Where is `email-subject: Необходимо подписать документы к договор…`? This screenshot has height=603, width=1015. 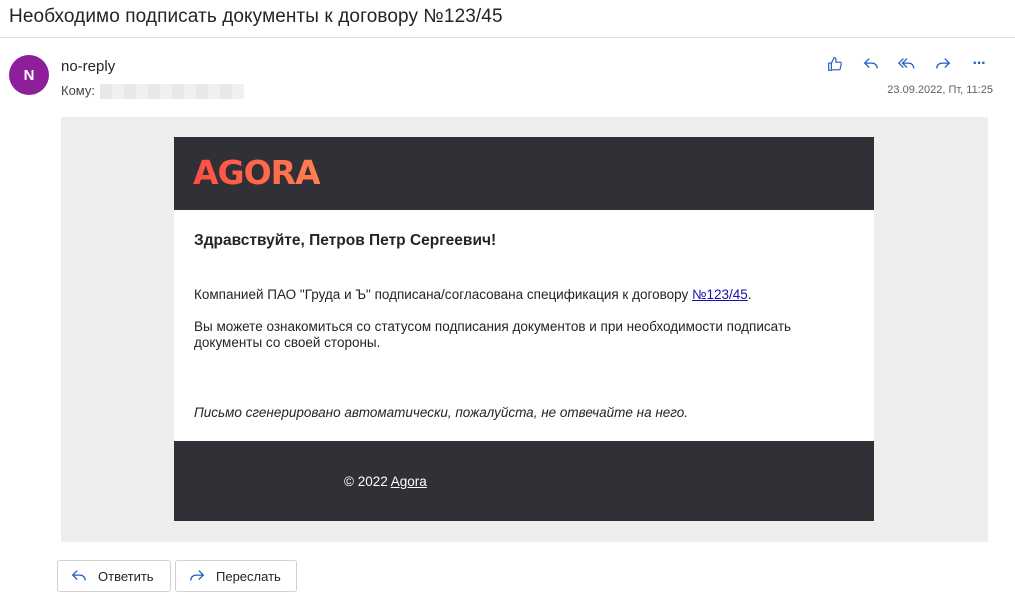 email-subject: Необходимо подписать документы к договор… is located at coordinates (256, 16).